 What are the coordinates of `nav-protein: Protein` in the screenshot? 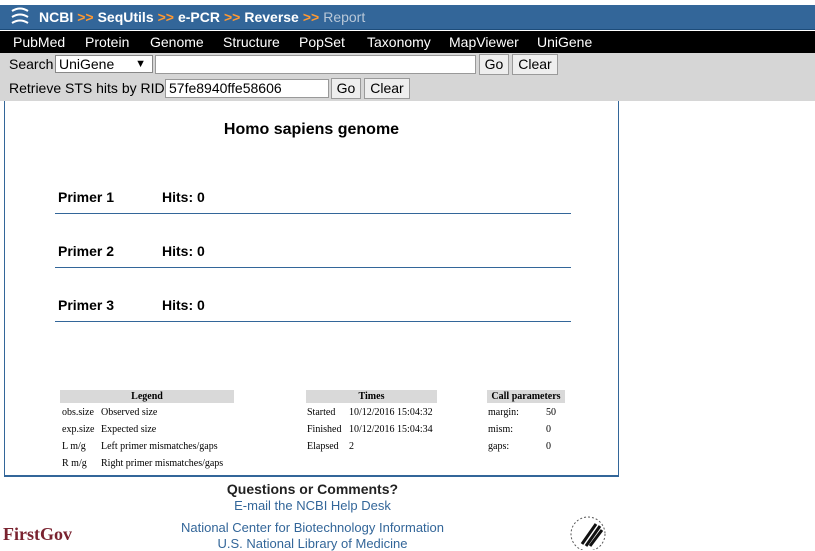 It's located at (107, 42).